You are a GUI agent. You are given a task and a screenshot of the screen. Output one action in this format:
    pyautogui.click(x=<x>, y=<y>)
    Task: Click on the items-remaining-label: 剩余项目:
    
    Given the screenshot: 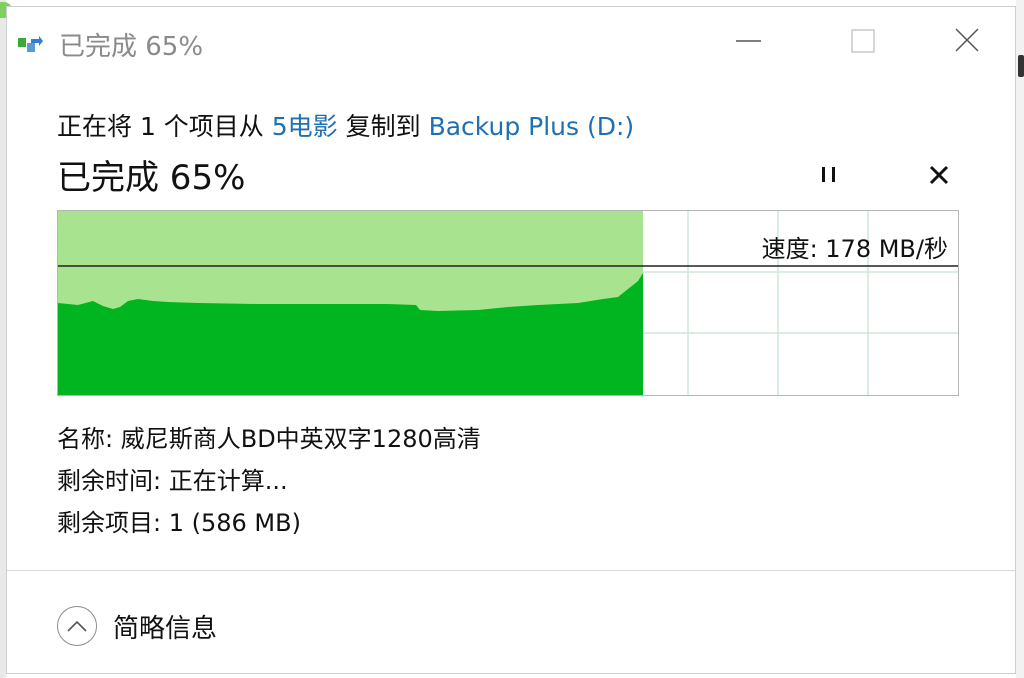 What is the action you would take?
    pyautogui.click(x=109, y=523)
    